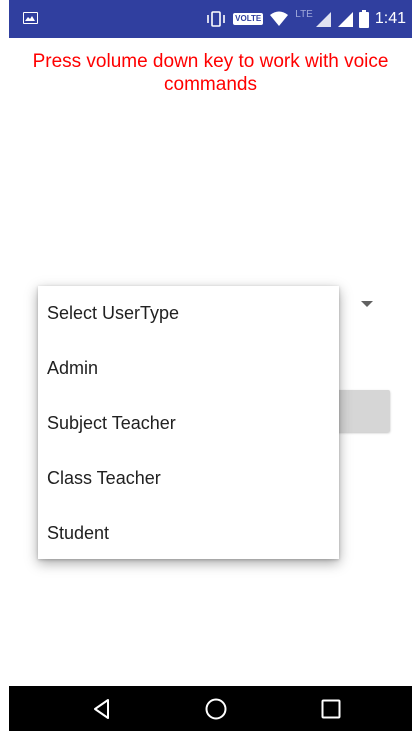  I want to click on back-icon, so click(102, 709).